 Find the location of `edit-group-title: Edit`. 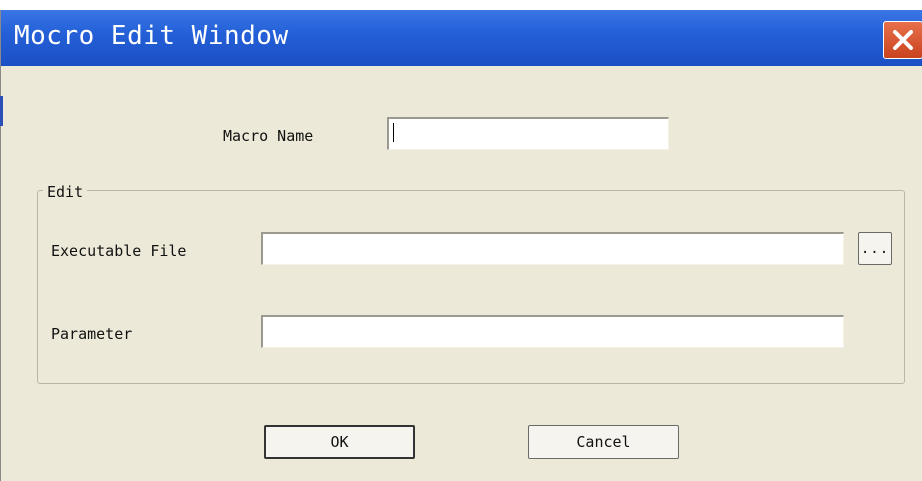

edit-group-title: Edit is located at coordinates (65, 192).